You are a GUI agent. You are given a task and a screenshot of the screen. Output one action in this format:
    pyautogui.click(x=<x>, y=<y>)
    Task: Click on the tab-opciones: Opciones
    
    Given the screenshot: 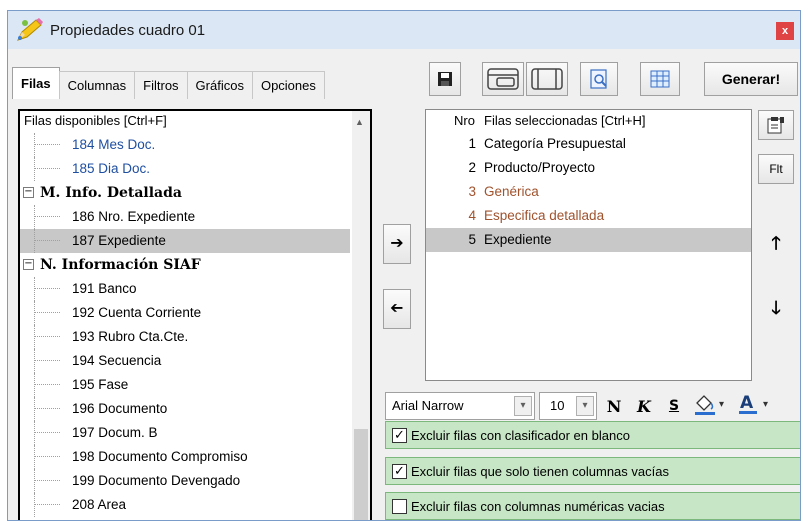 What is the action you would take?
    pyautogui.click(x=288, y=85)
    